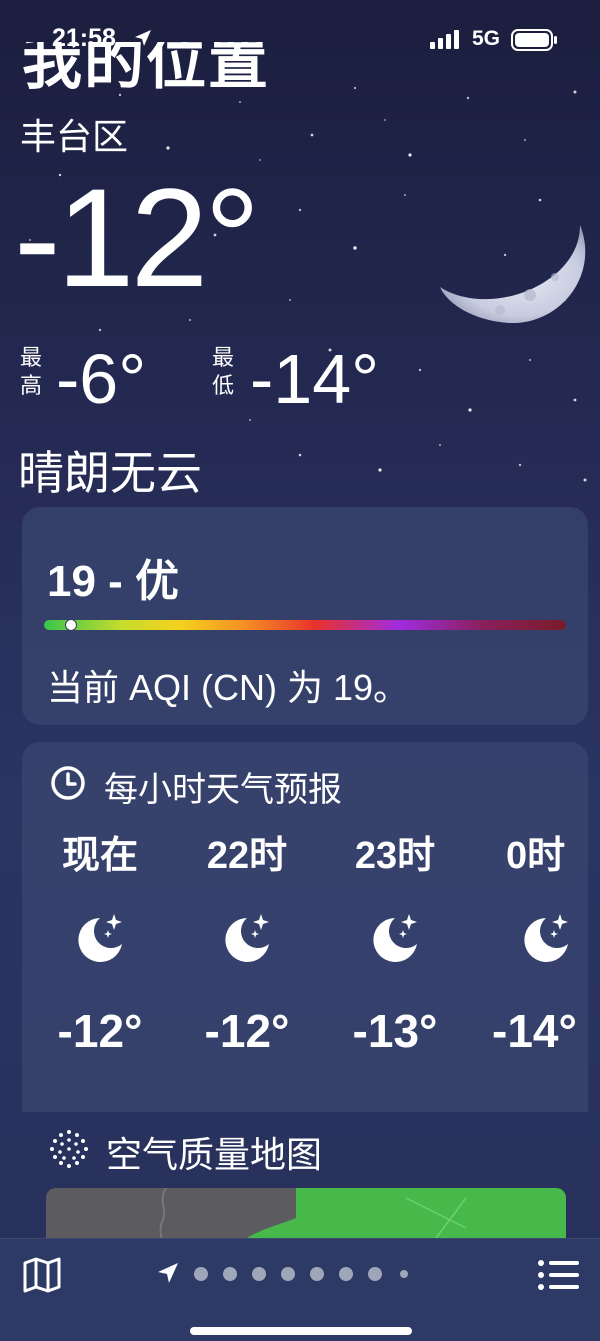 The image size is (600, 1341). I want to click on air-quality-map-title: 空气质量地图, so click(214, 1154).